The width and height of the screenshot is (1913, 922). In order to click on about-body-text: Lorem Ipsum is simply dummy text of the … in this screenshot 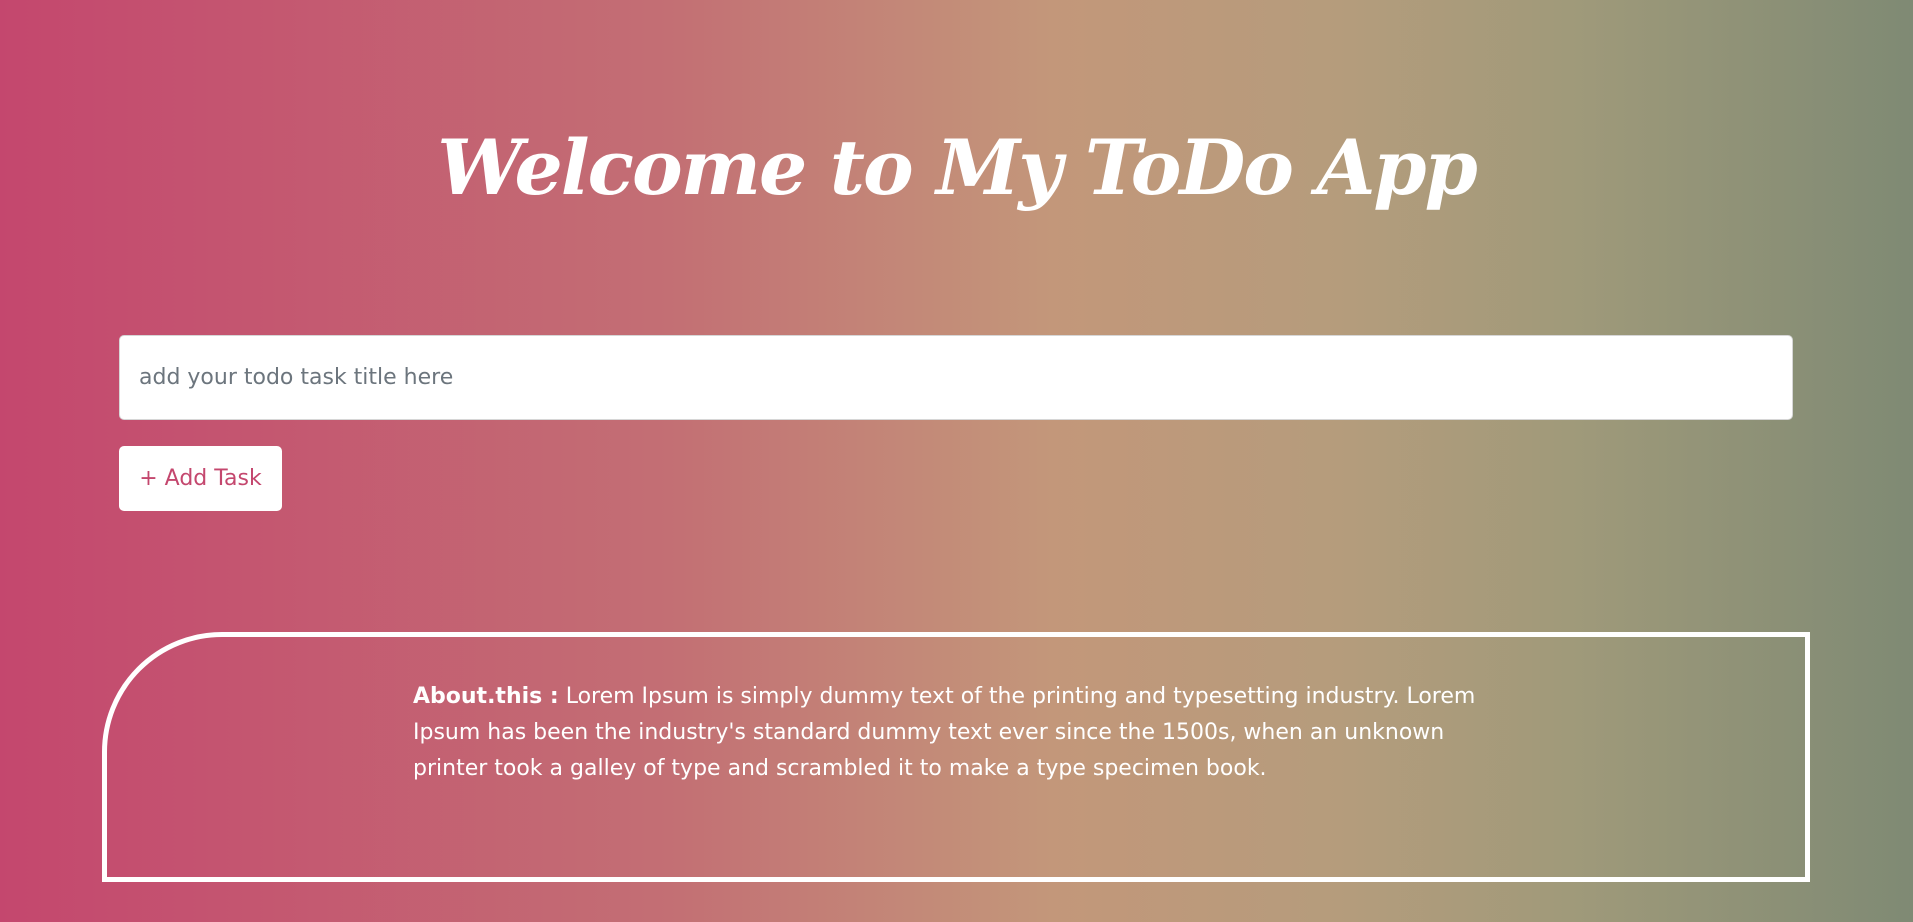, I will do `click(944, 732)`.